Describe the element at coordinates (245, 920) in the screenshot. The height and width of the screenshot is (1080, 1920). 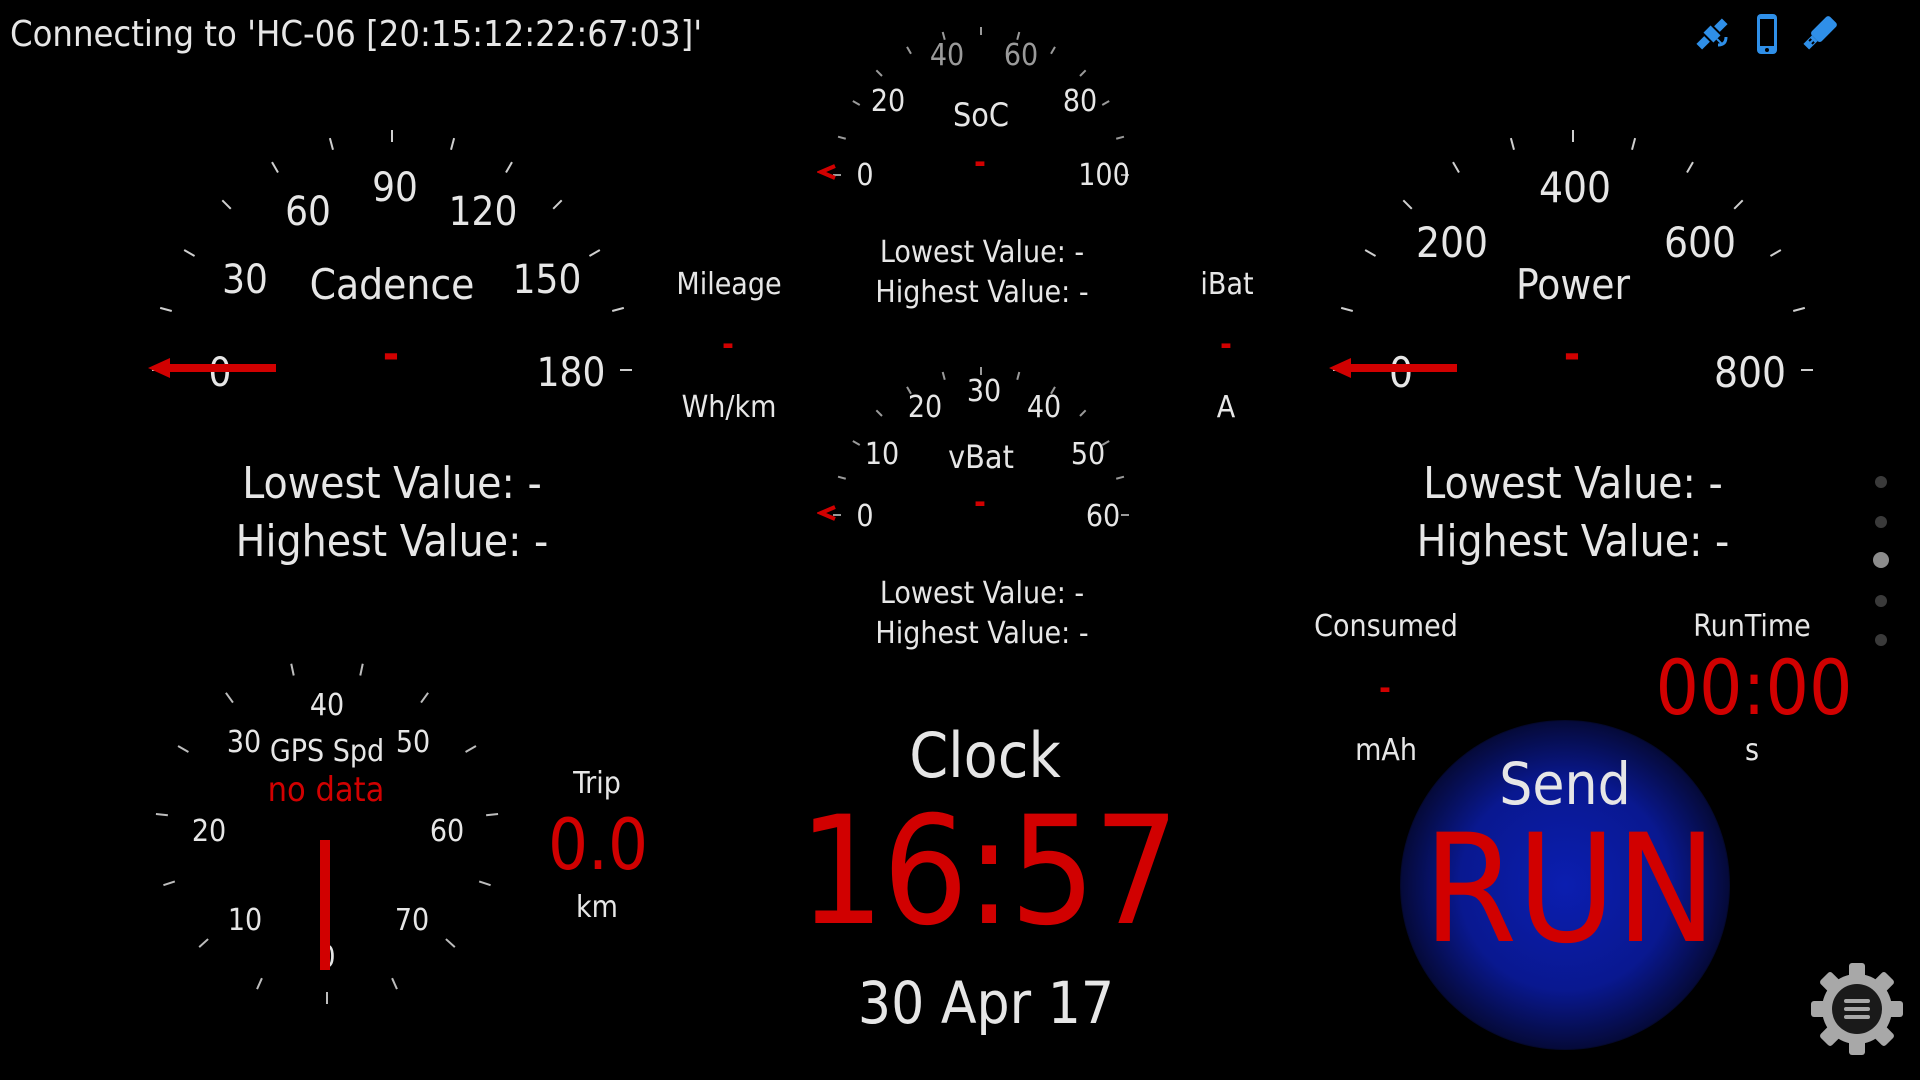
I see `gps-tick-label: 10` at that location.